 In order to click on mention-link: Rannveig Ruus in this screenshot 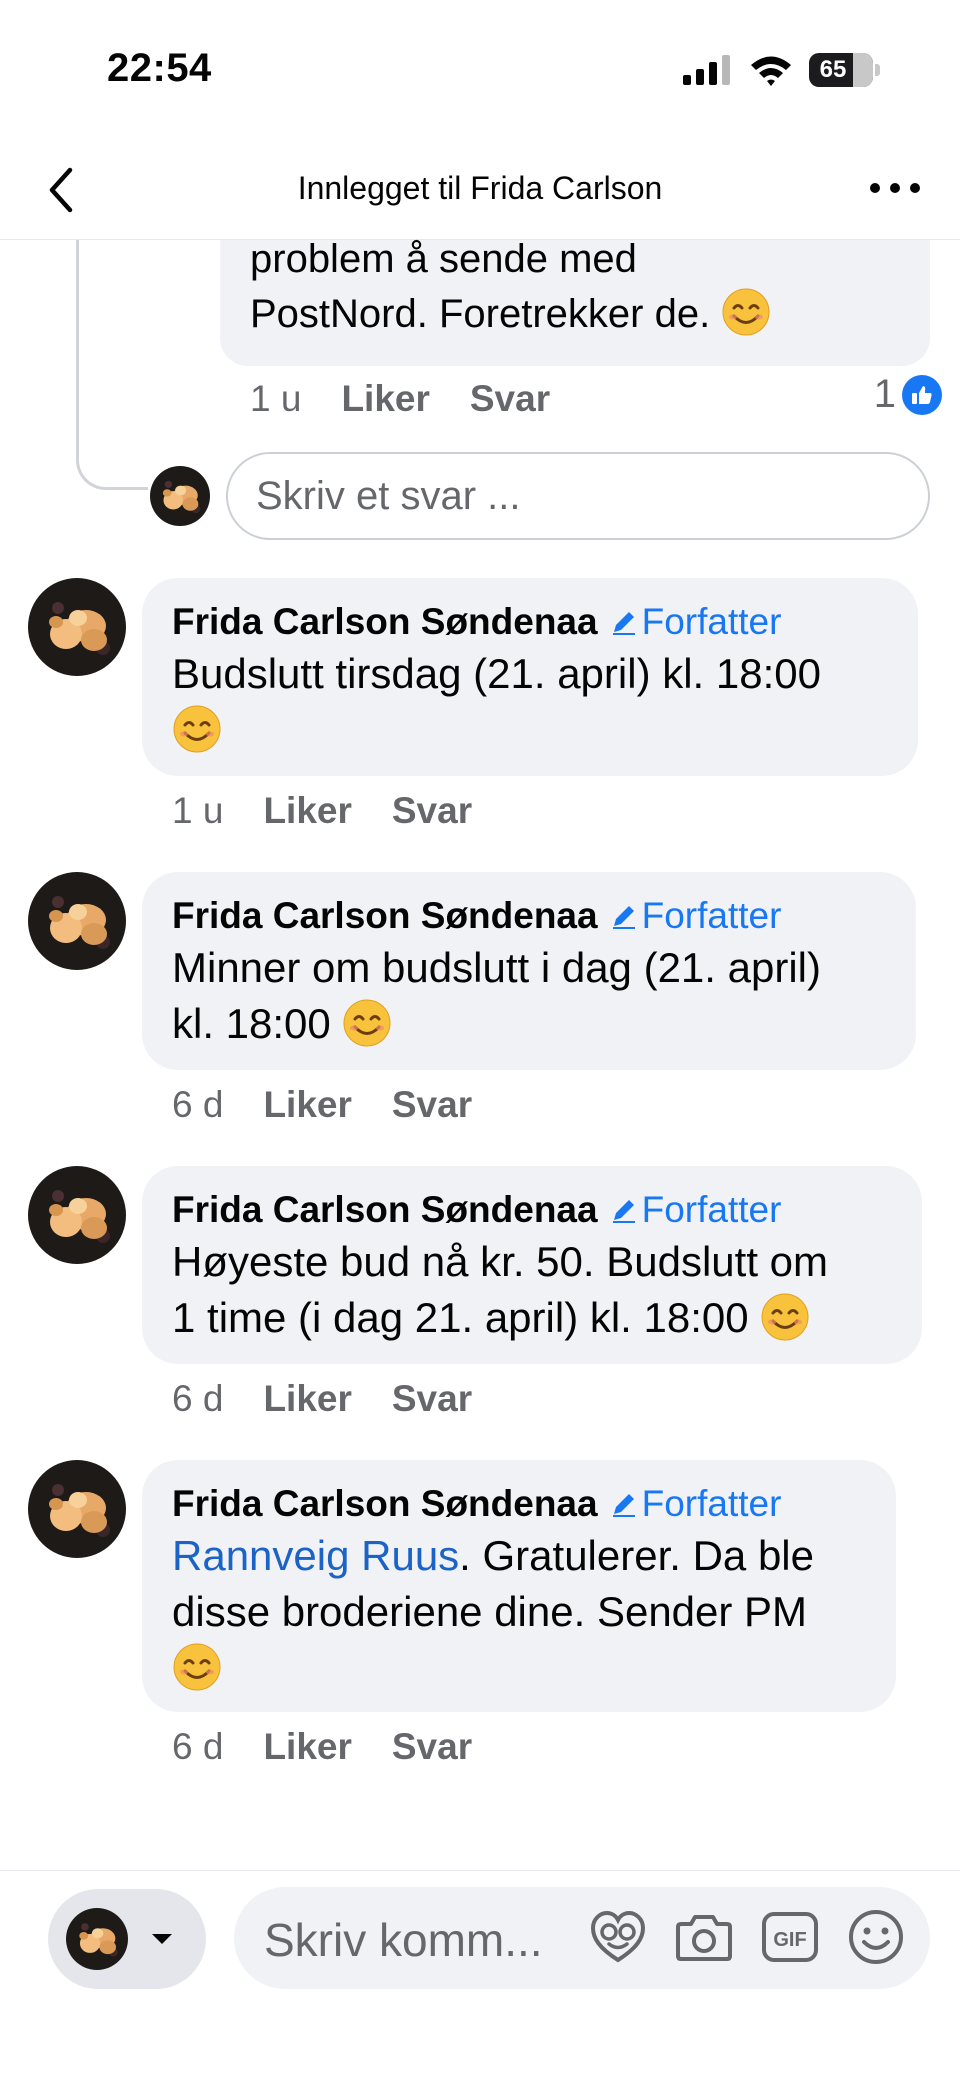, I will do `click(315, 1555)`.